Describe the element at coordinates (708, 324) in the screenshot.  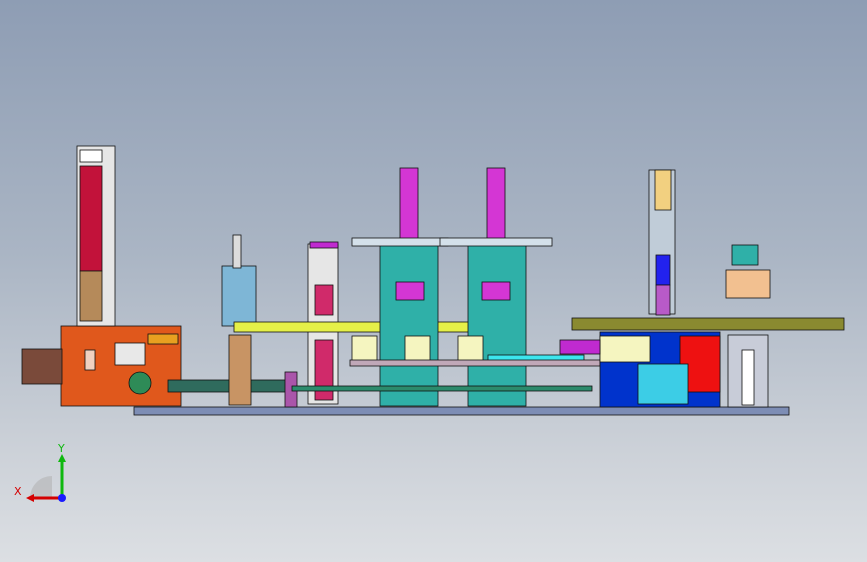
I see `olive-beam` at that location.